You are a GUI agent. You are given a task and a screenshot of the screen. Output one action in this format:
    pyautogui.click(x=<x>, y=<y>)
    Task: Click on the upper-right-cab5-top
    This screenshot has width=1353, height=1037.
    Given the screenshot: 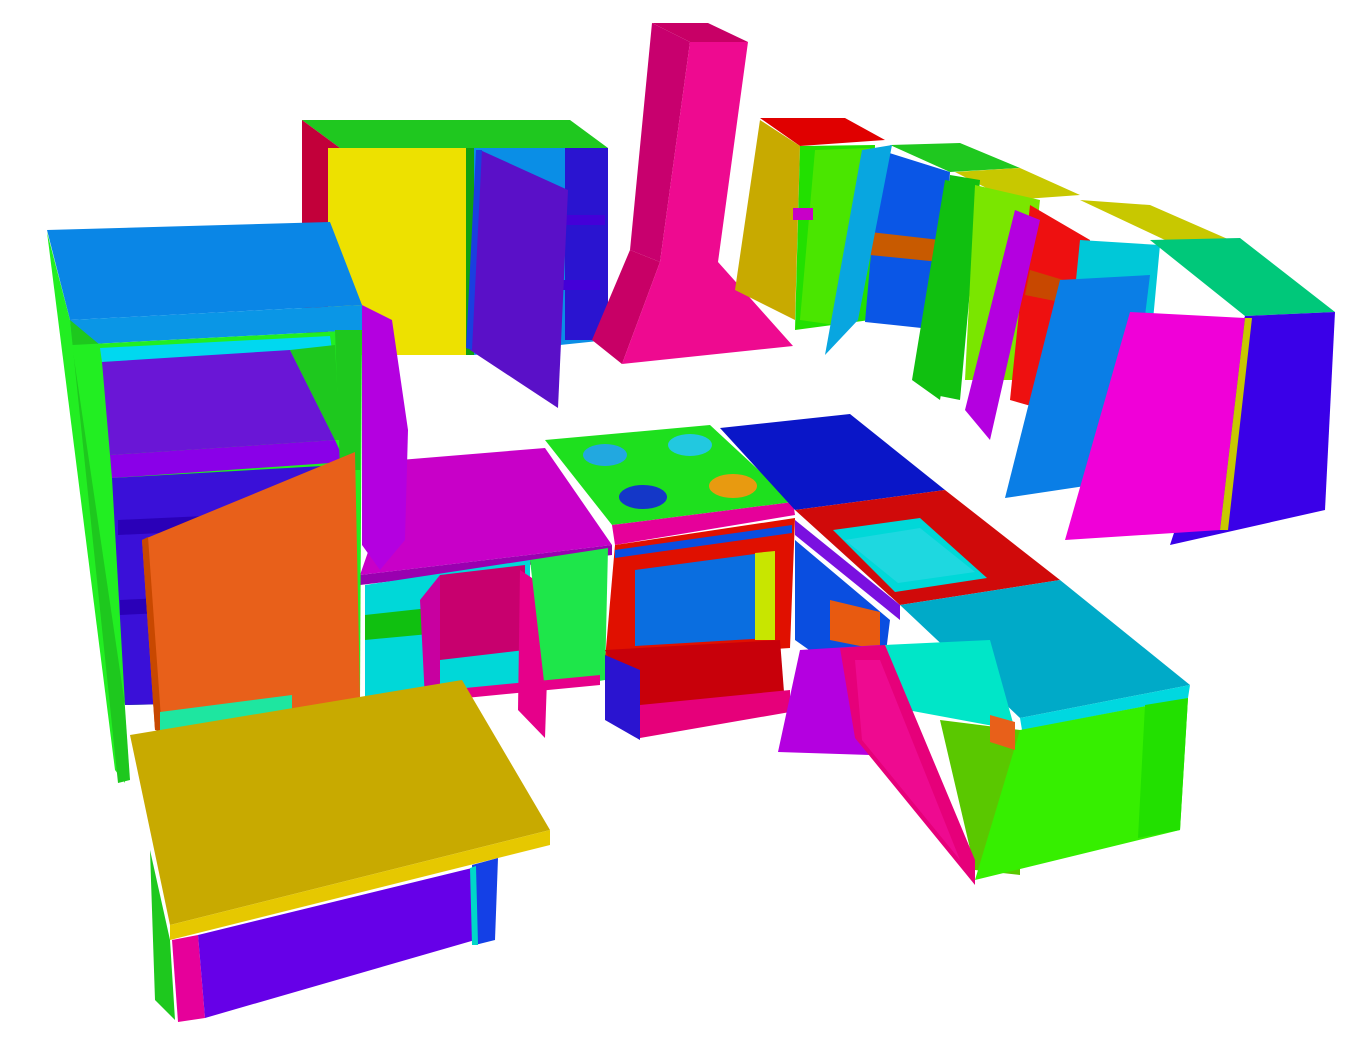 What is the action you would take?
    pyautogui.click(x=1242, y=277)
    